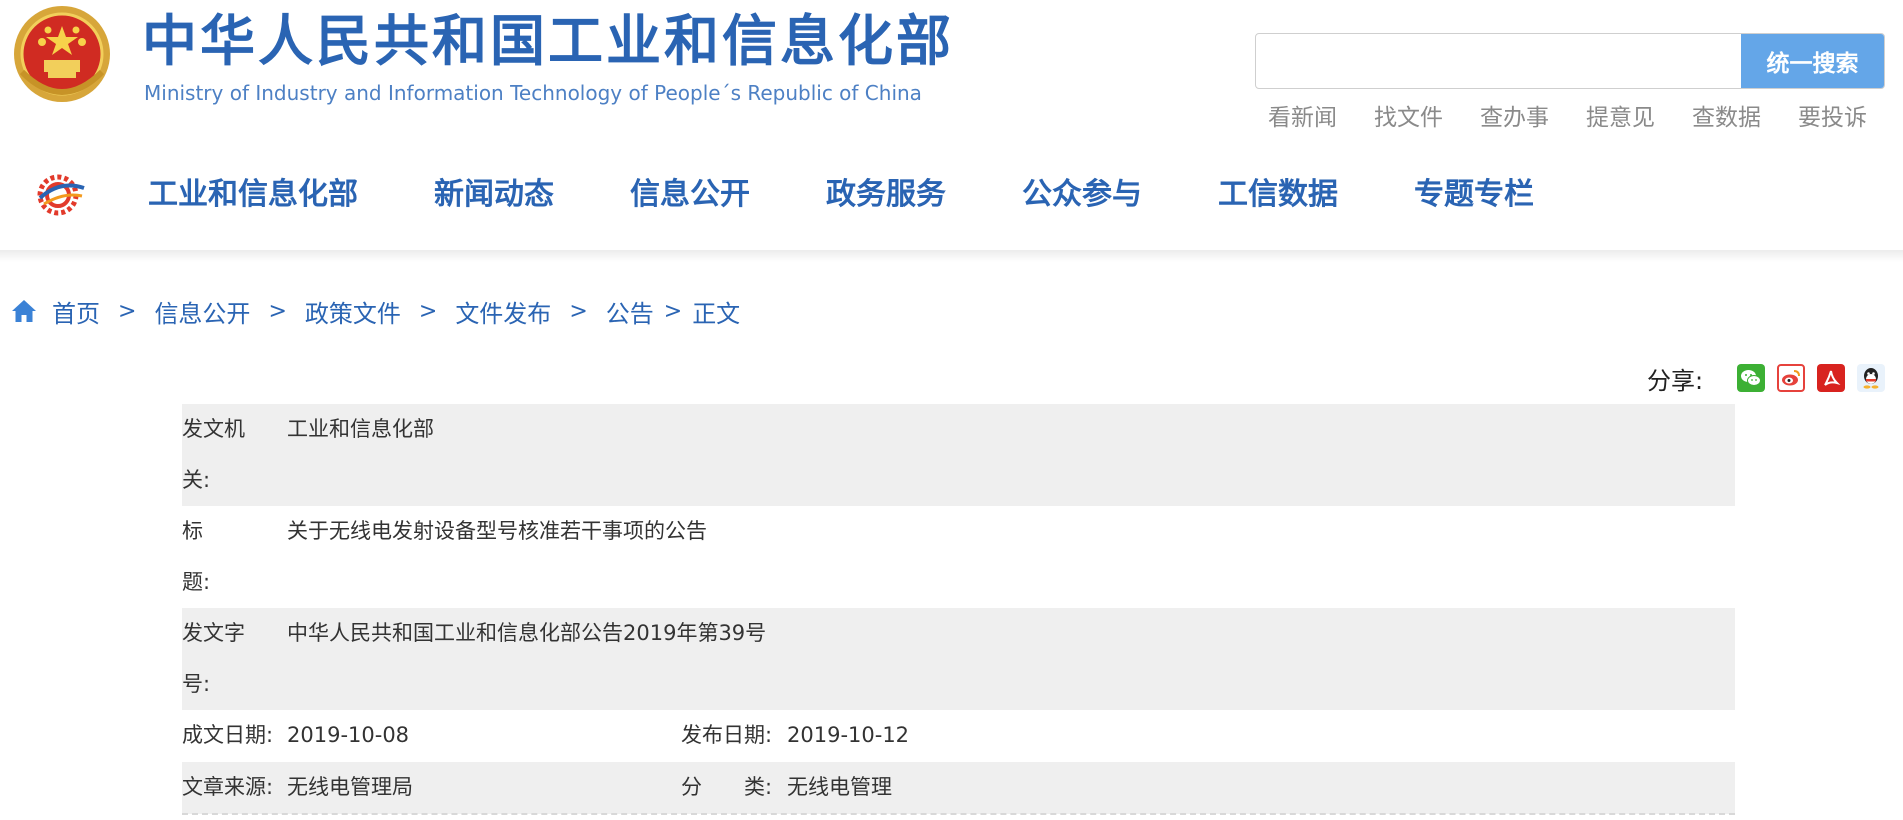 The width and height of the screenshot is (1903, 820). What do you see at coordinates (727, 735) in the screenshot?
I see `meta-label-publish-date: 发布日期:` at bounding box center [727, 735].